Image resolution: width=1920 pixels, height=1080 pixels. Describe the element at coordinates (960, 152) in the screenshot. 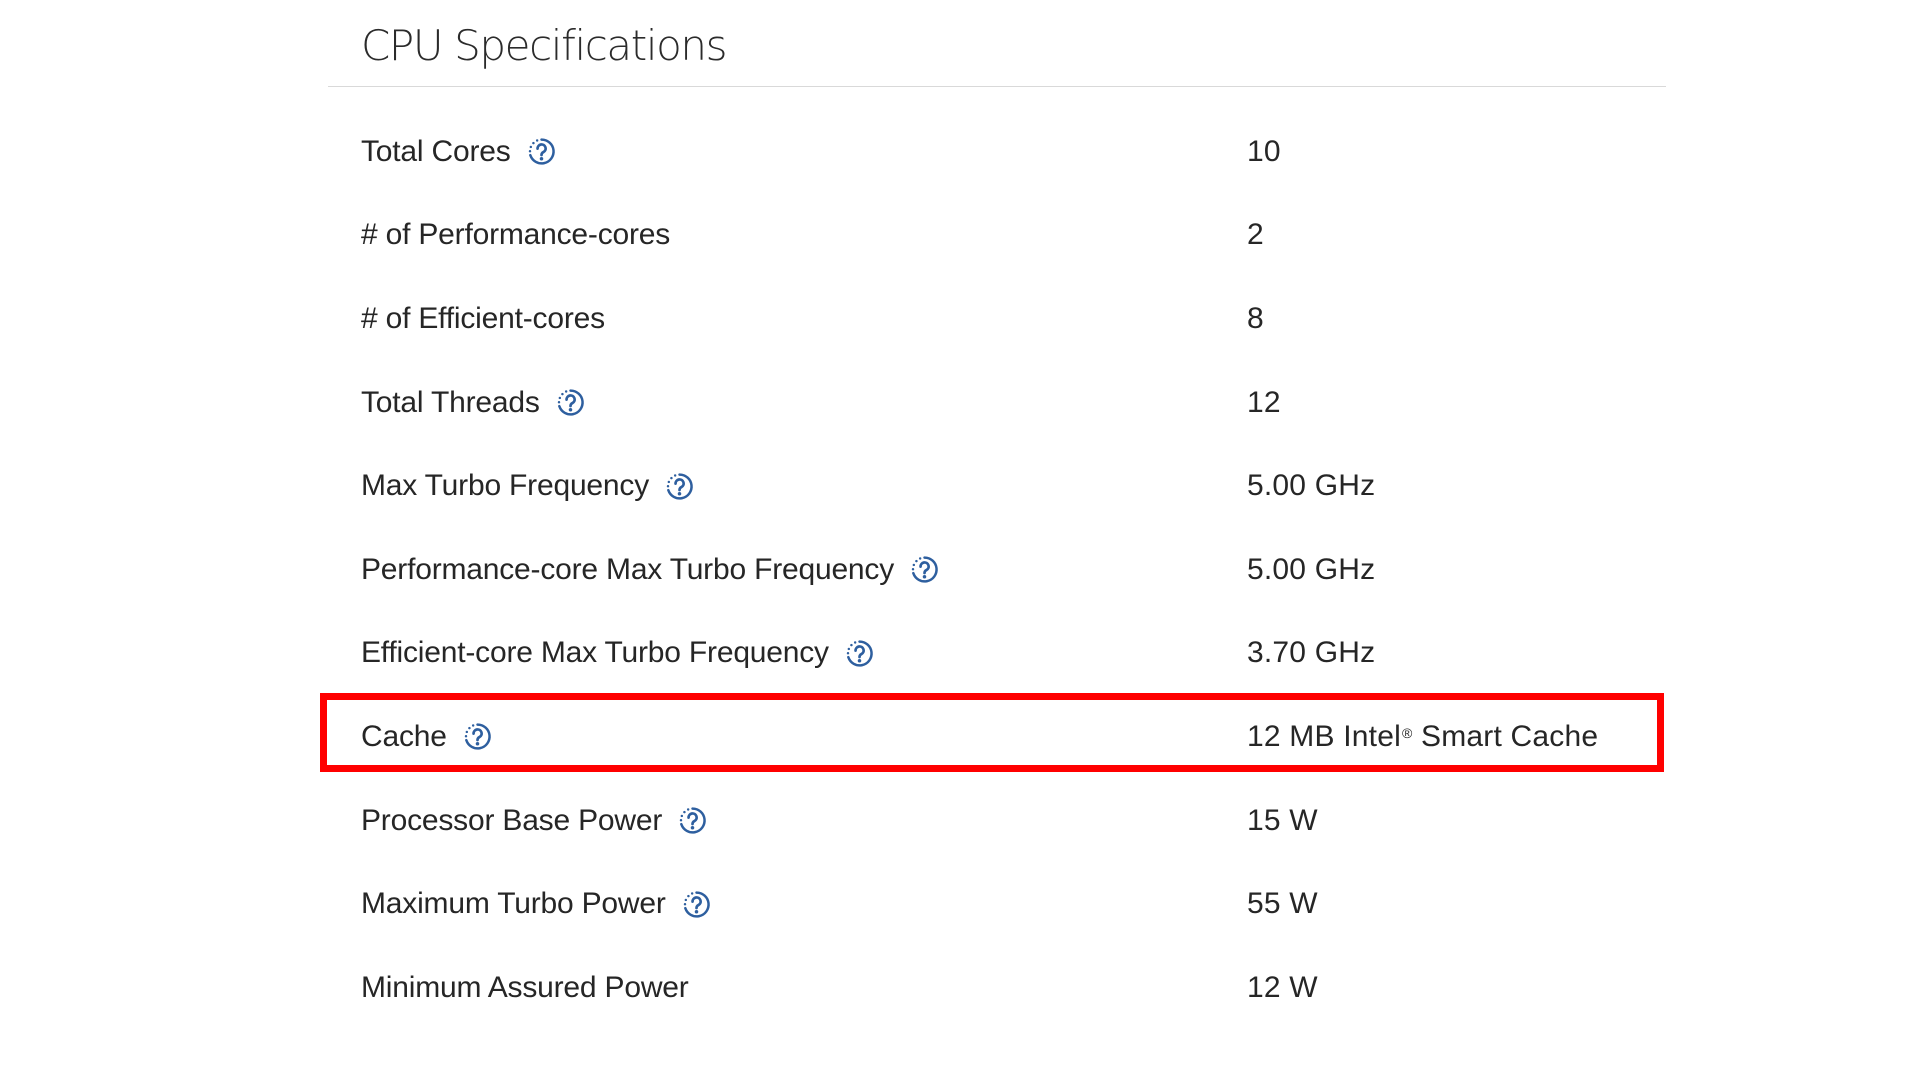

I see `spec-row-total-cores: Total Cores 10` at that location.